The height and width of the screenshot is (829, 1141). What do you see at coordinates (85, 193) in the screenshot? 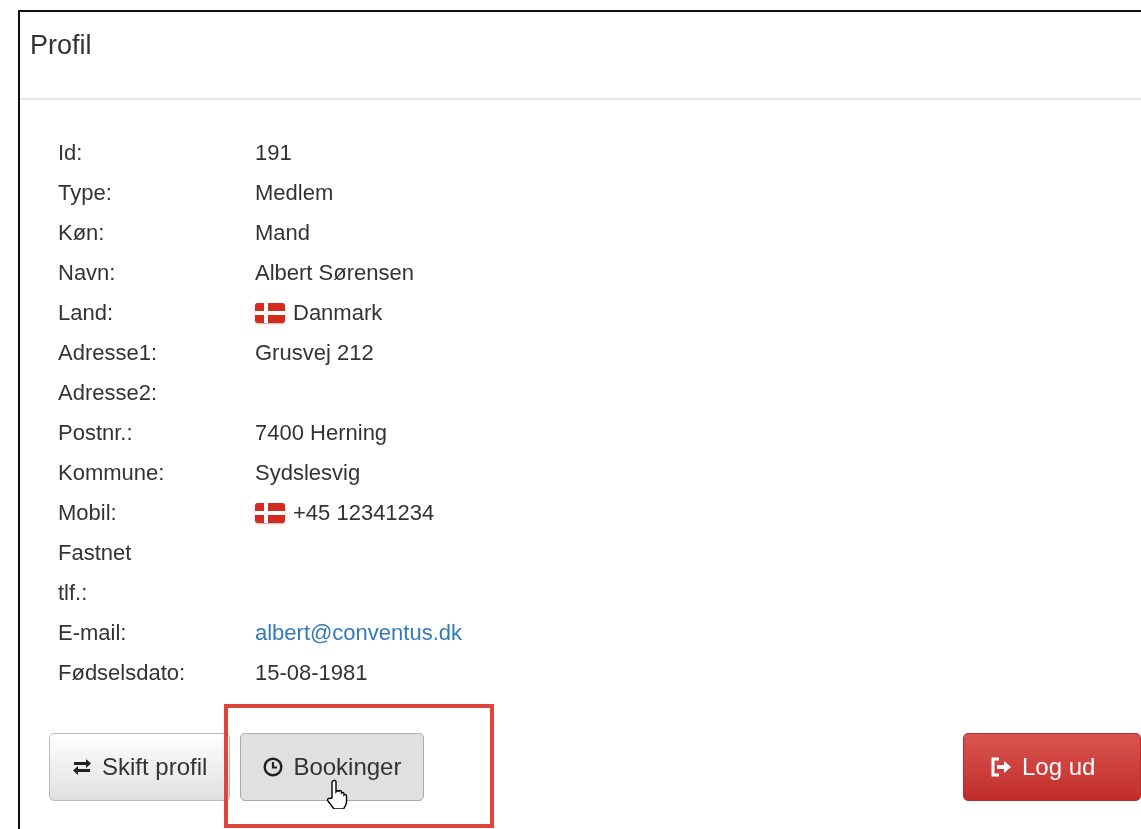
I see `field-label: Type:` at bounding box center [85, 193].